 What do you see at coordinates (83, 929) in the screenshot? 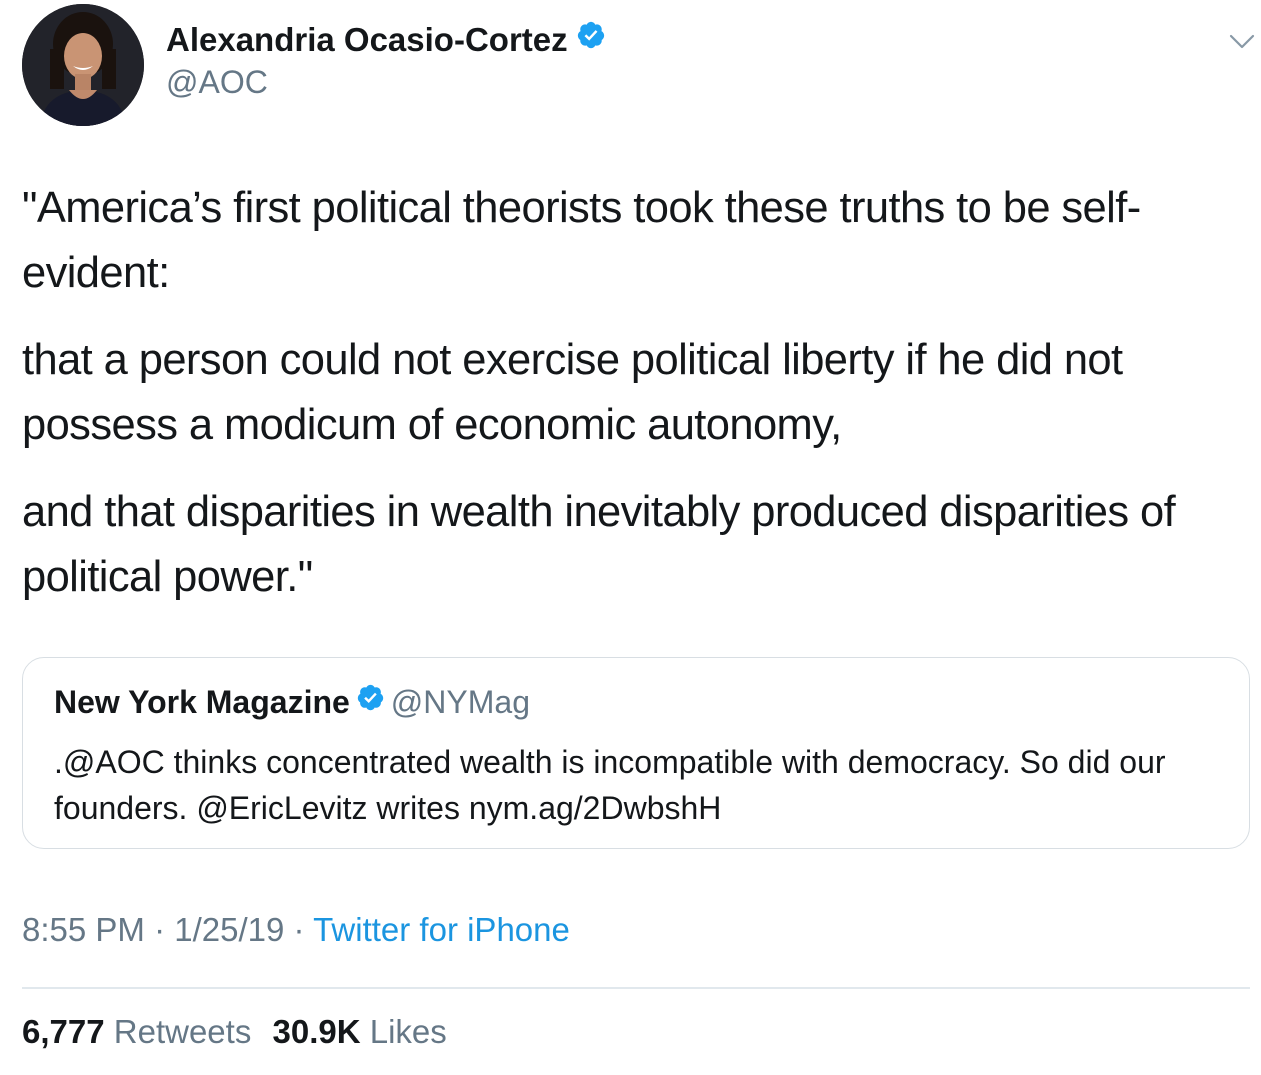
I see `tweet-time: 8:55 PM` at bounding box center [83, 929].